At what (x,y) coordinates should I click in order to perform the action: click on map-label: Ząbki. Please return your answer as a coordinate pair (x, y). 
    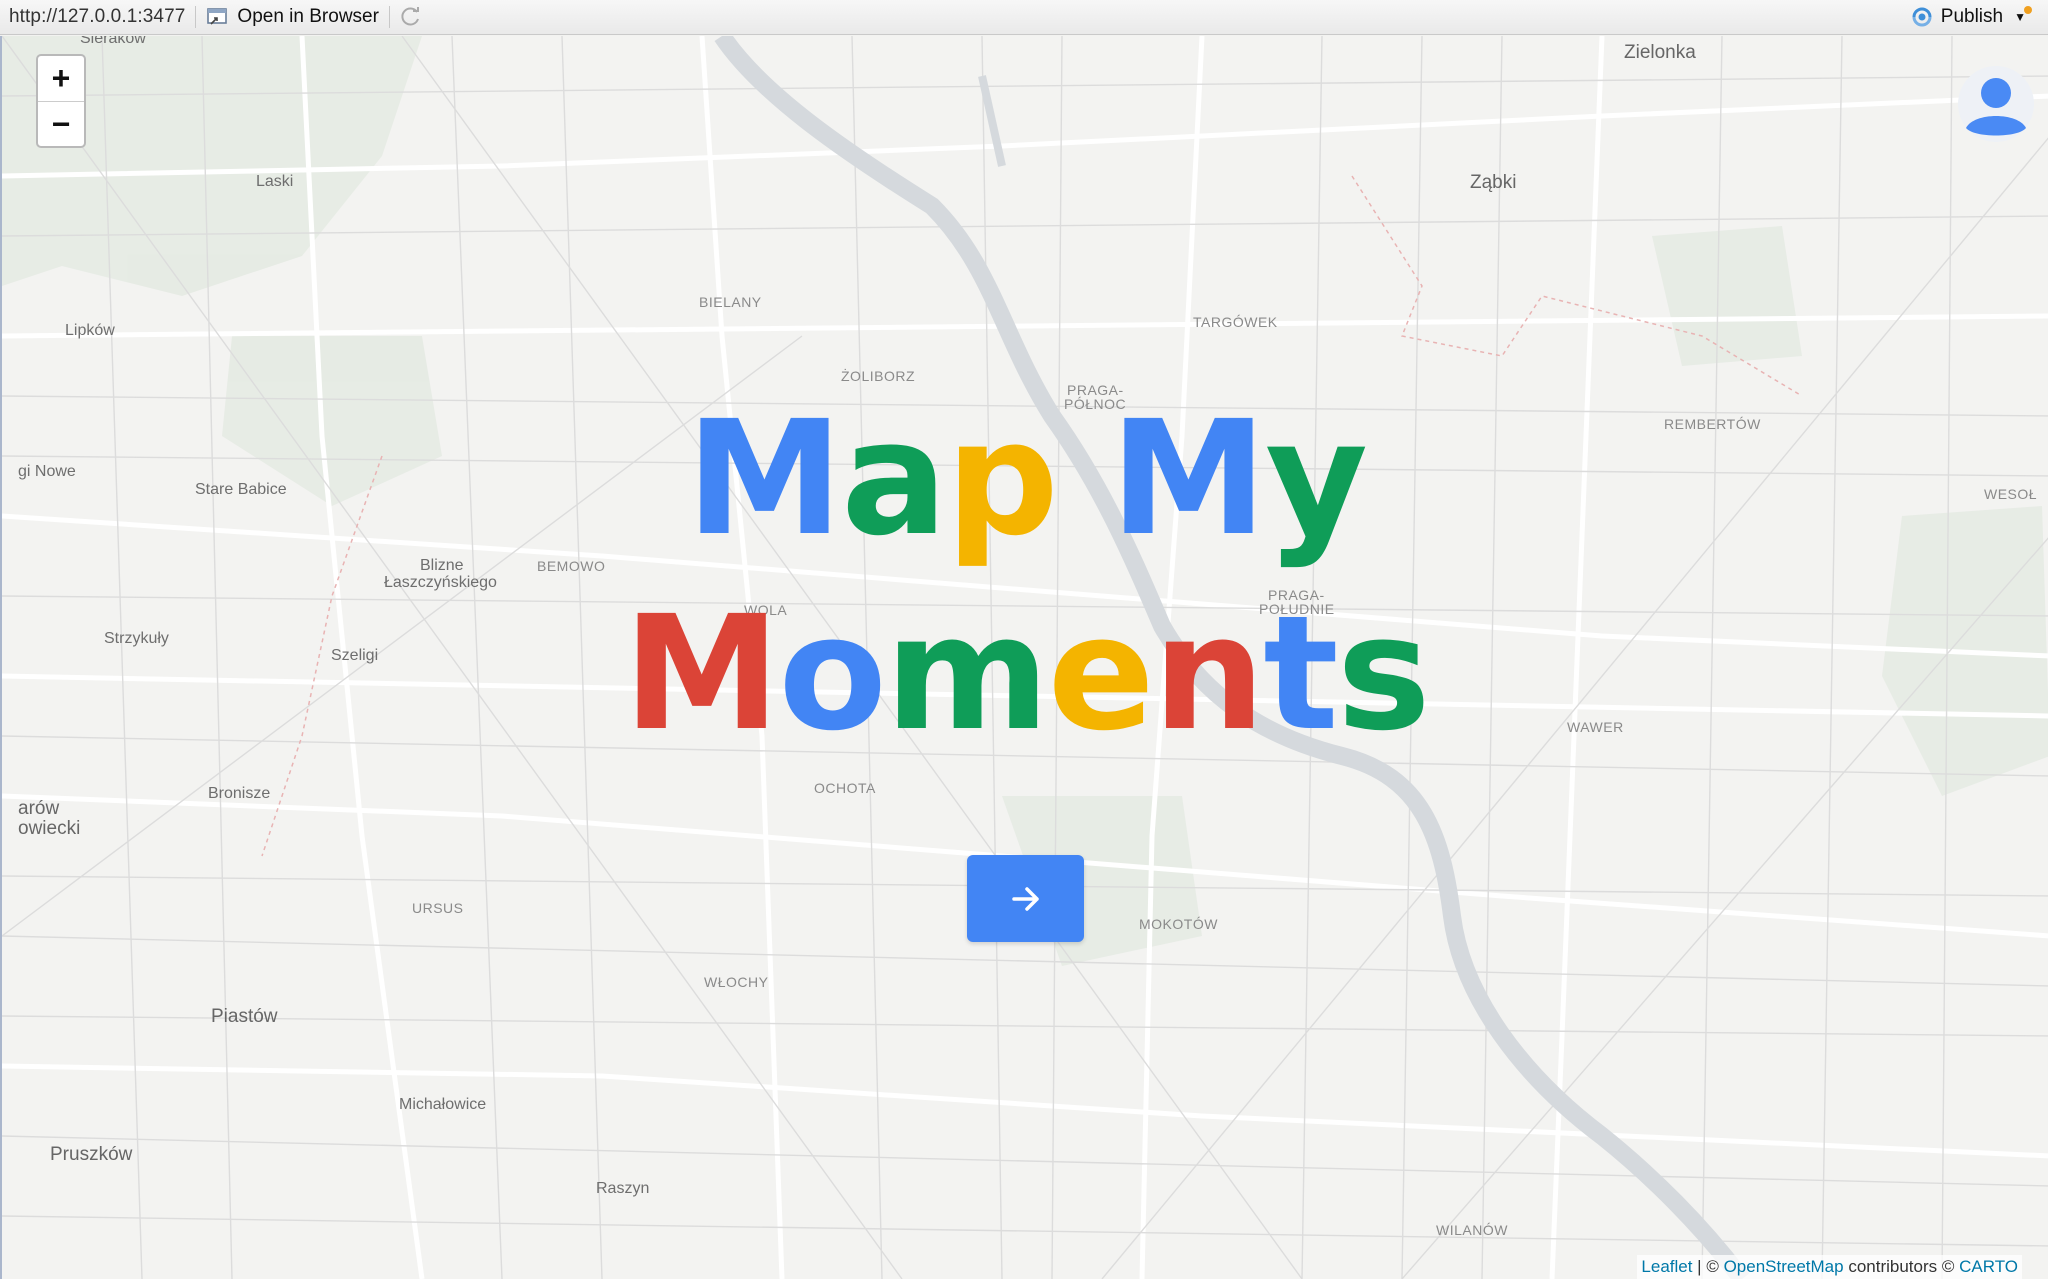
    Looking at the image, I should click on (1493, 182).